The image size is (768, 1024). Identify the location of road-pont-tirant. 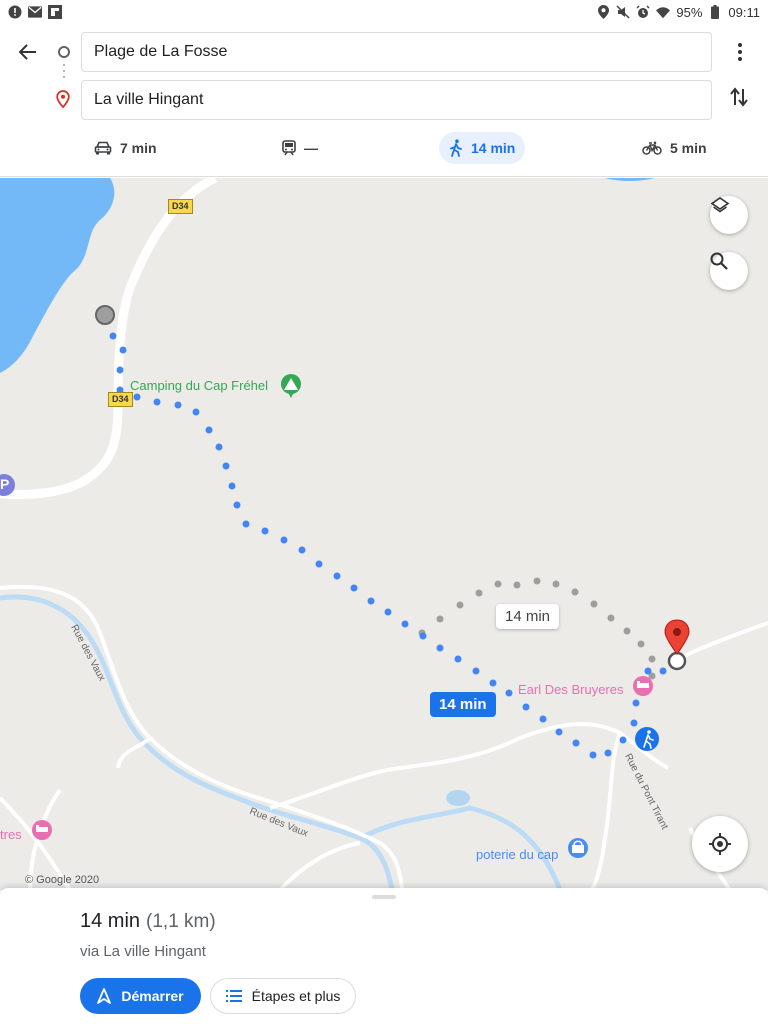
(606, 811).